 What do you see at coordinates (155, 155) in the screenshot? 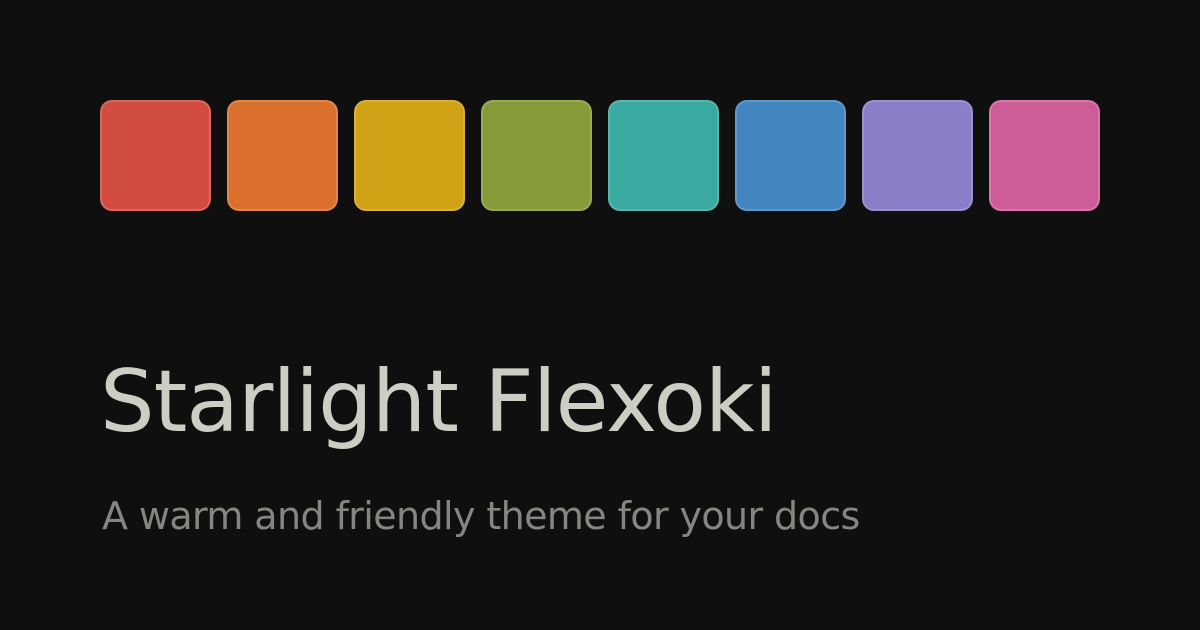
I see `swatch-red` at bounding box center [155, 155].